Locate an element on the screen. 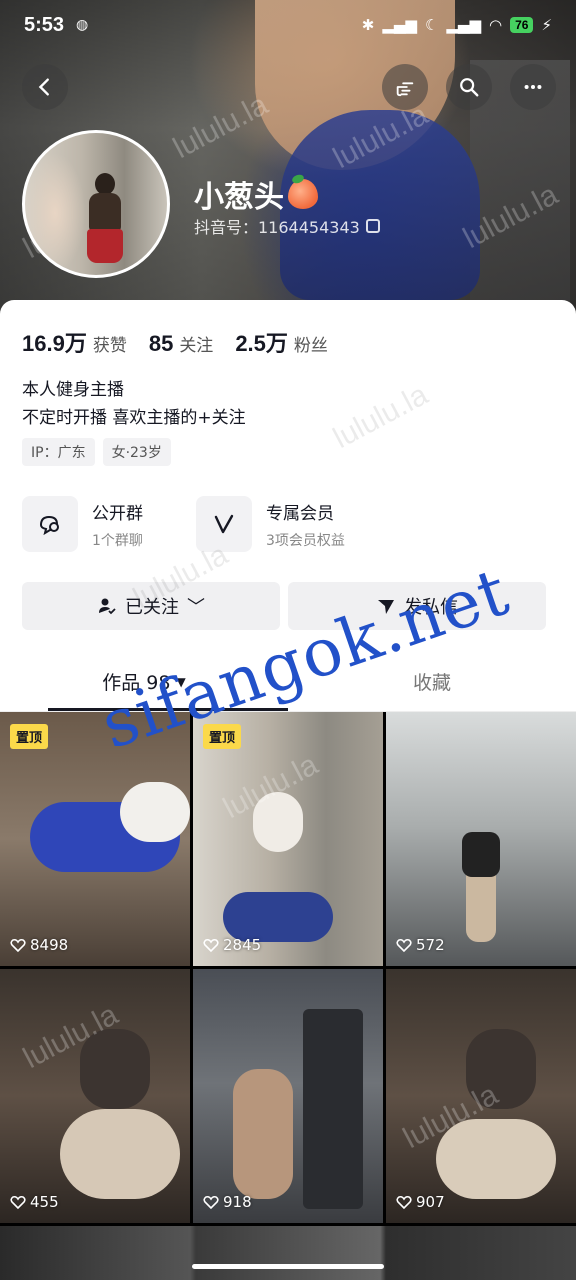  avatar is located at coordinates (96, 204).